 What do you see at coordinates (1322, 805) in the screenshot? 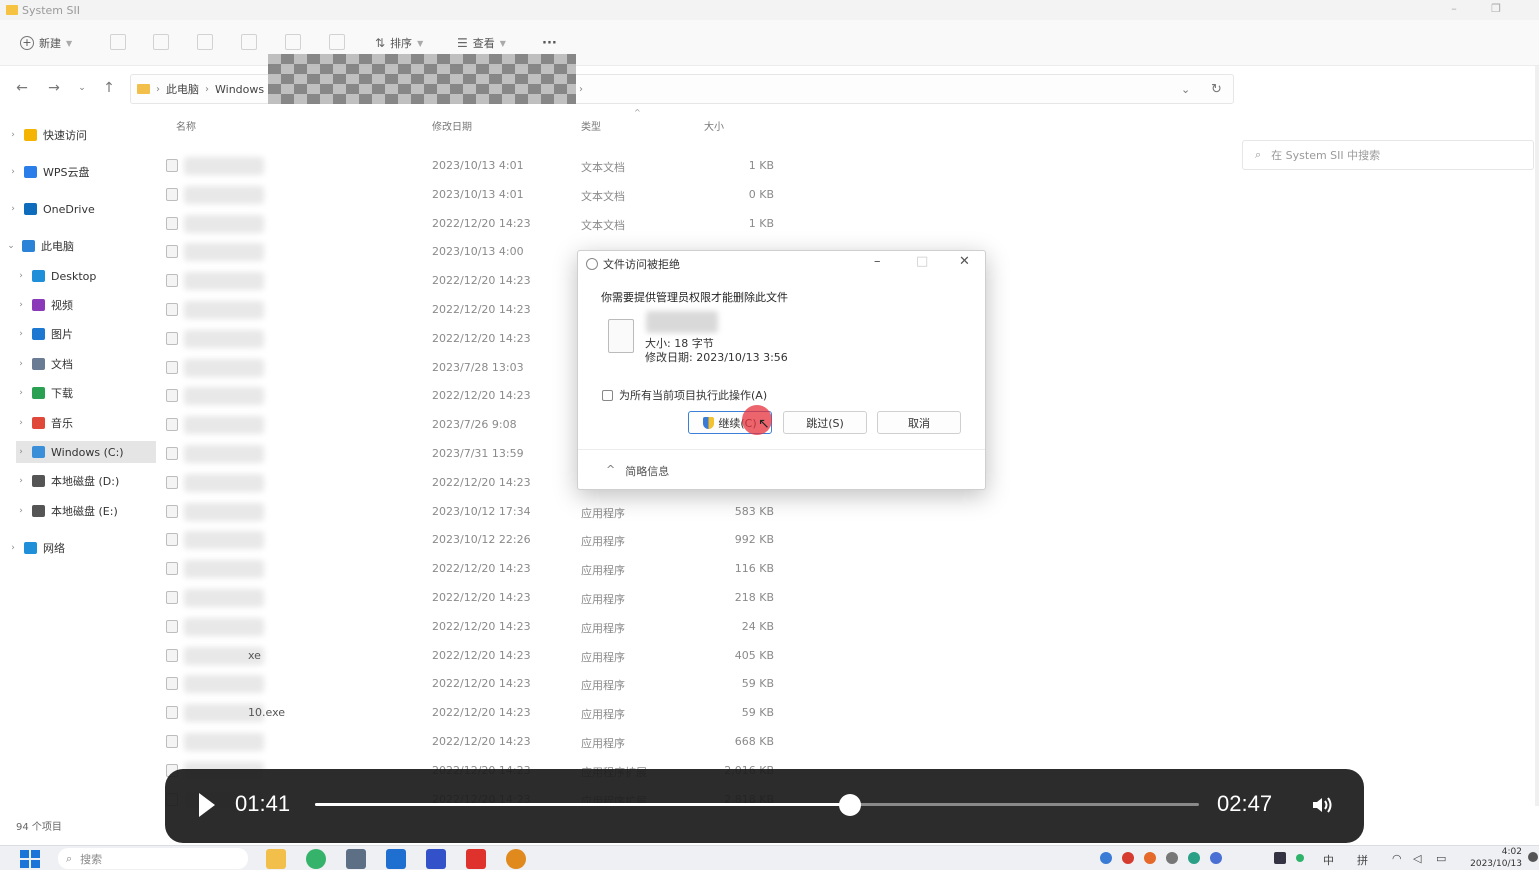
I see `volume-icon` at bounding box center [1322, 805].